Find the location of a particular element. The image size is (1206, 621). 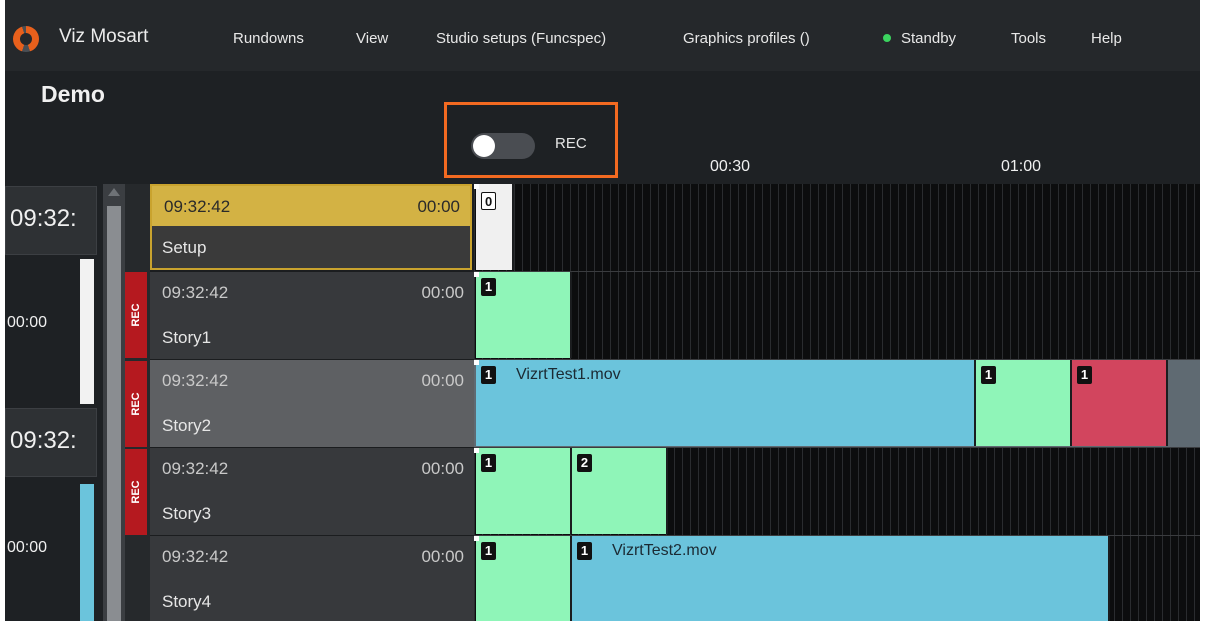

status-dot-icon is located at coordinates (887, 38).